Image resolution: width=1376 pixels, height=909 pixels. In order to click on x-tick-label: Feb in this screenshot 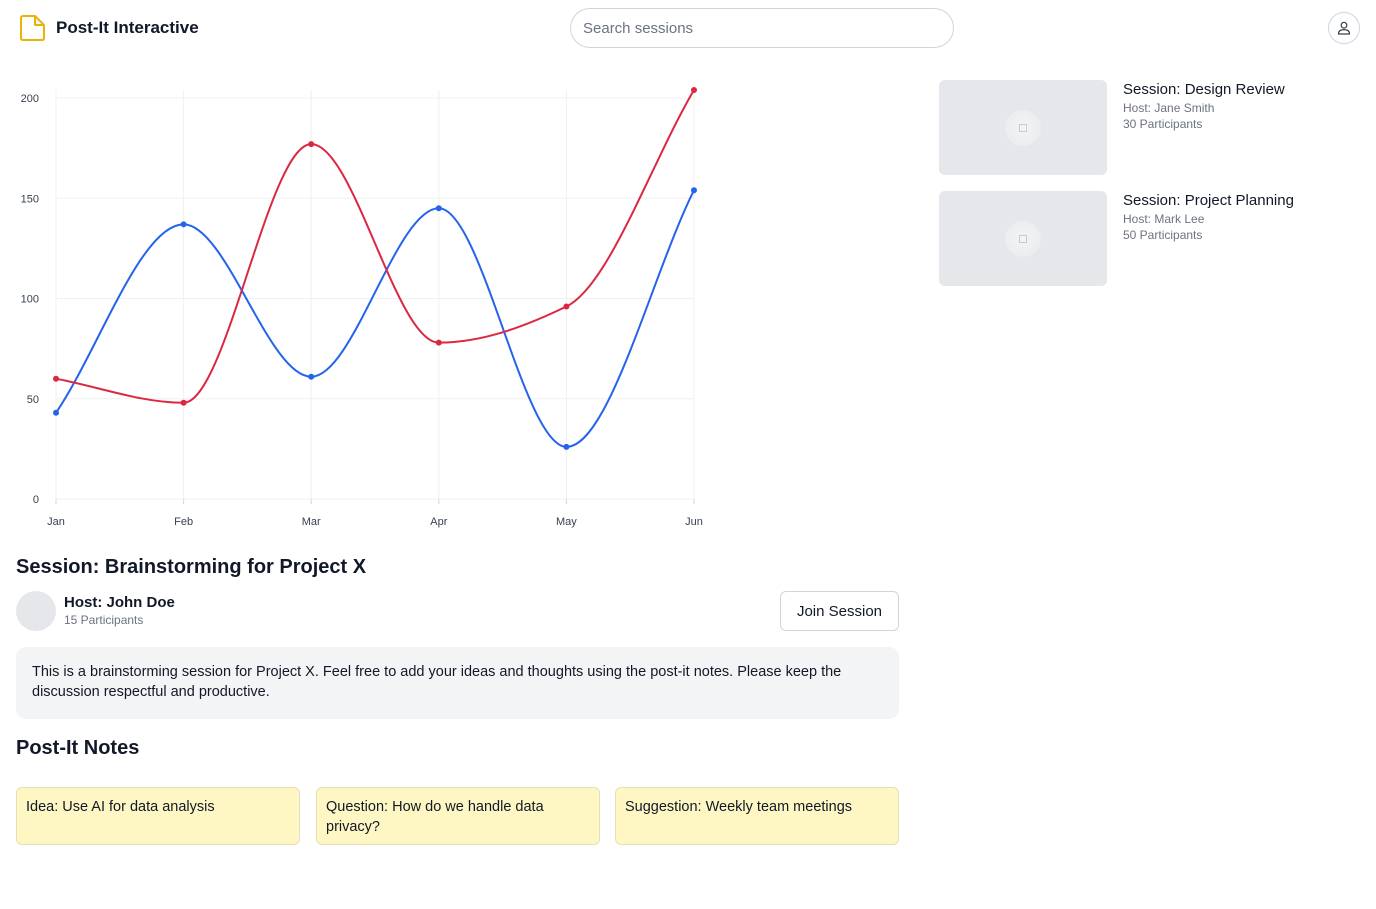, I will do `click(183, 522)`.